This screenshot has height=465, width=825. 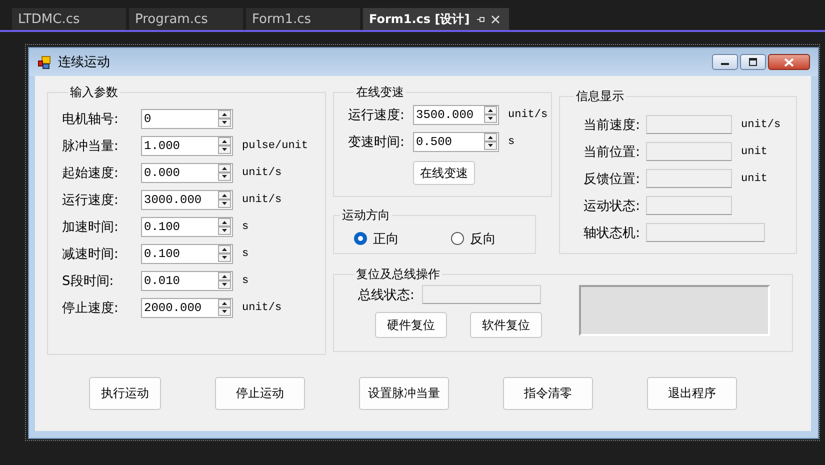 What do you see at coordinates (506, 325) in the screenshot?
I see `reset-button: 软件复位` at bounding box center [506, 325].